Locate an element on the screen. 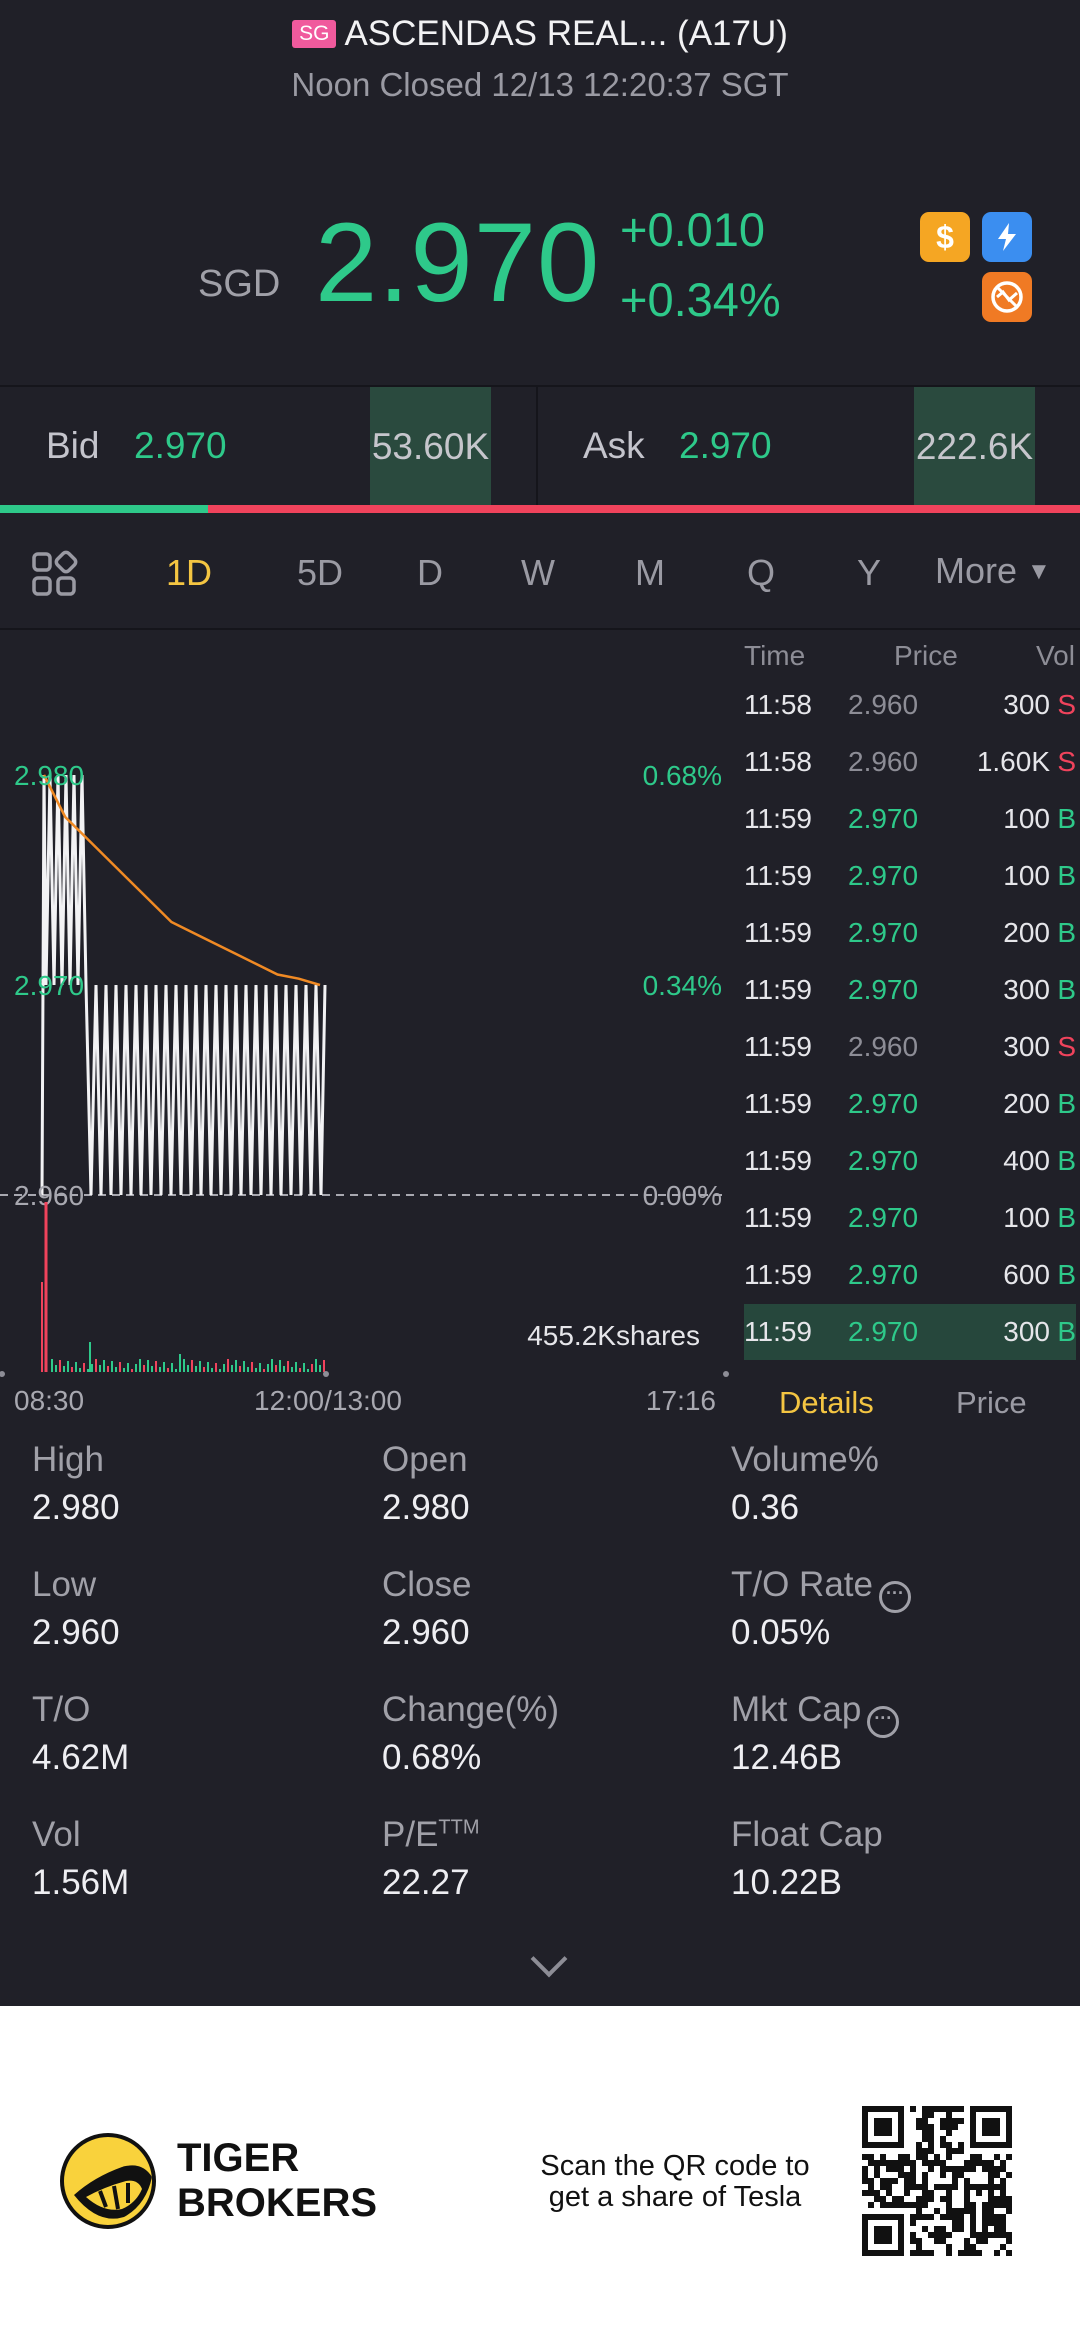 The image size is (1080, 2351). y-tick-label: 2.970 is located at coordinates (49, 985).